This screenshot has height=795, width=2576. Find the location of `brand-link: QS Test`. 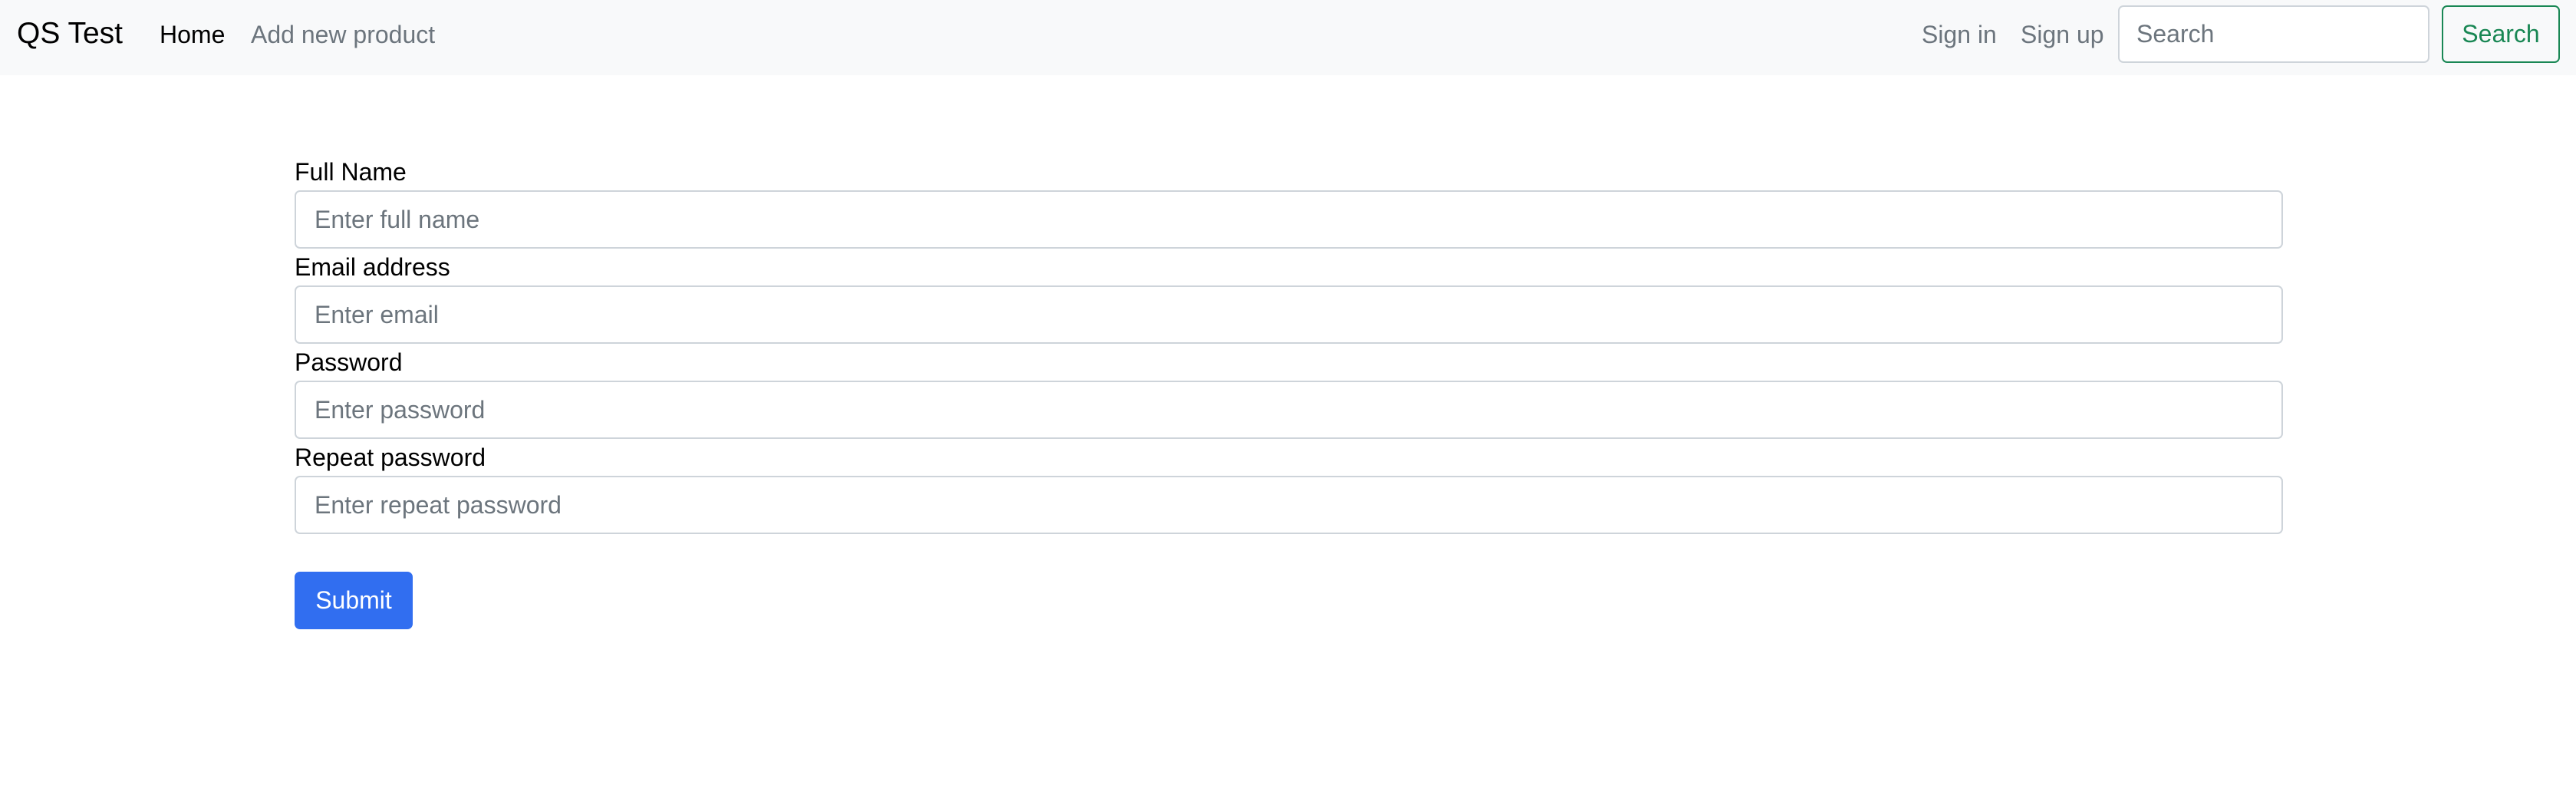

brand-link: QS Test is located at coordinates (70, 34).